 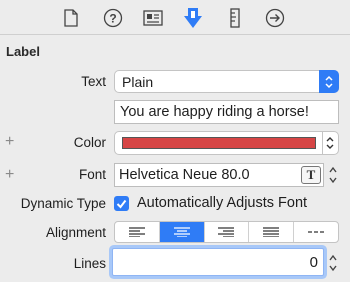 What do you see at coordinates (226, 112) in the screenshot?
I see `text-content-field: You are happy riding a horse!` at bounding box center [226, 112].